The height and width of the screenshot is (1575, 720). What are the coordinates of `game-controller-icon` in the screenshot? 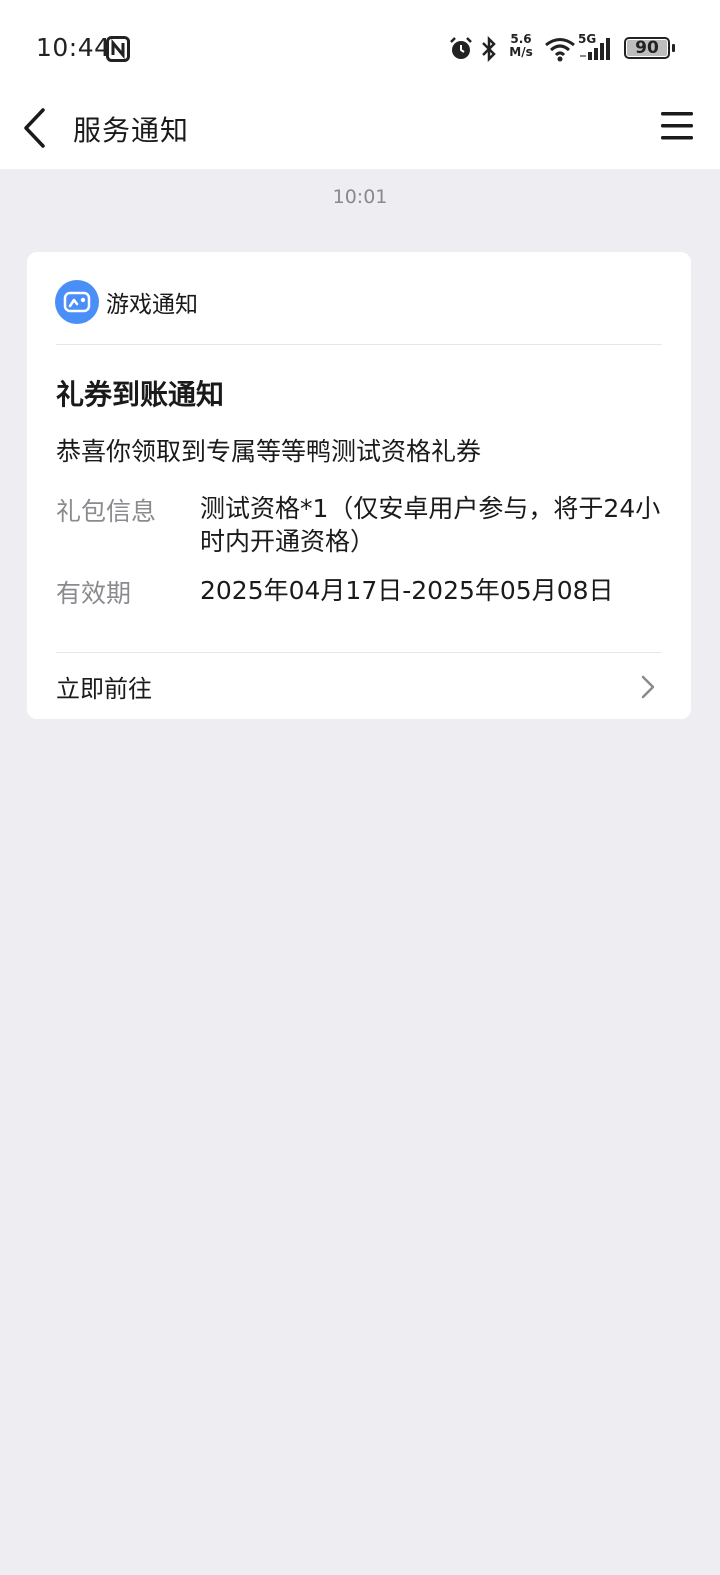 It's located at (77, 302).